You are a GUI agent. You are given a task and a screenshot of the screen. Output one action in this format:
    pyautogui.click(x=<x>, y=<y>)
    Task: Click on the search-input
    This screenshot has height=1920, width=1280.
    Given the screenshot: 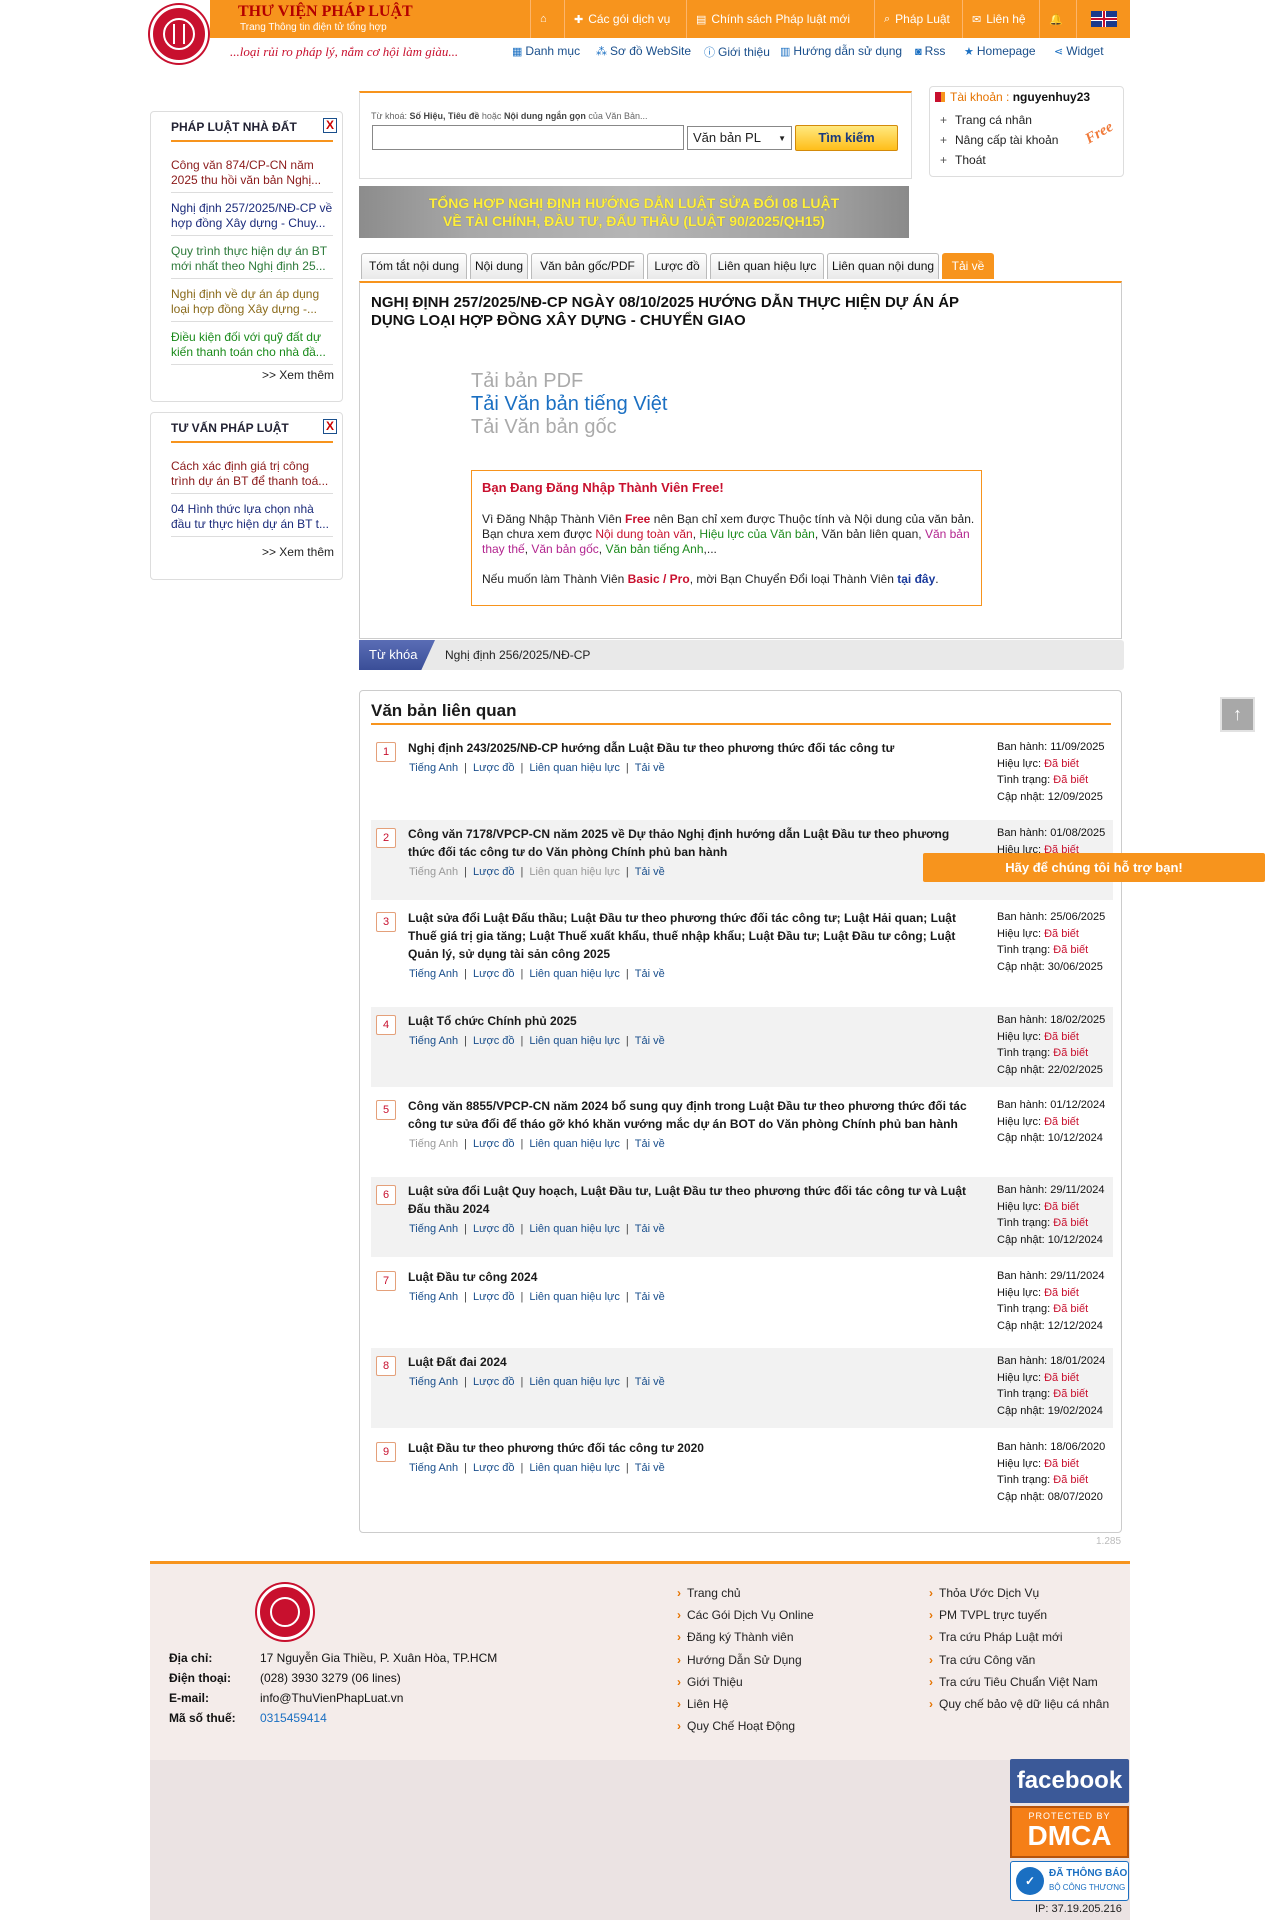 What is the action you would take?
    pyautogui.click(x=528, y=137)
    